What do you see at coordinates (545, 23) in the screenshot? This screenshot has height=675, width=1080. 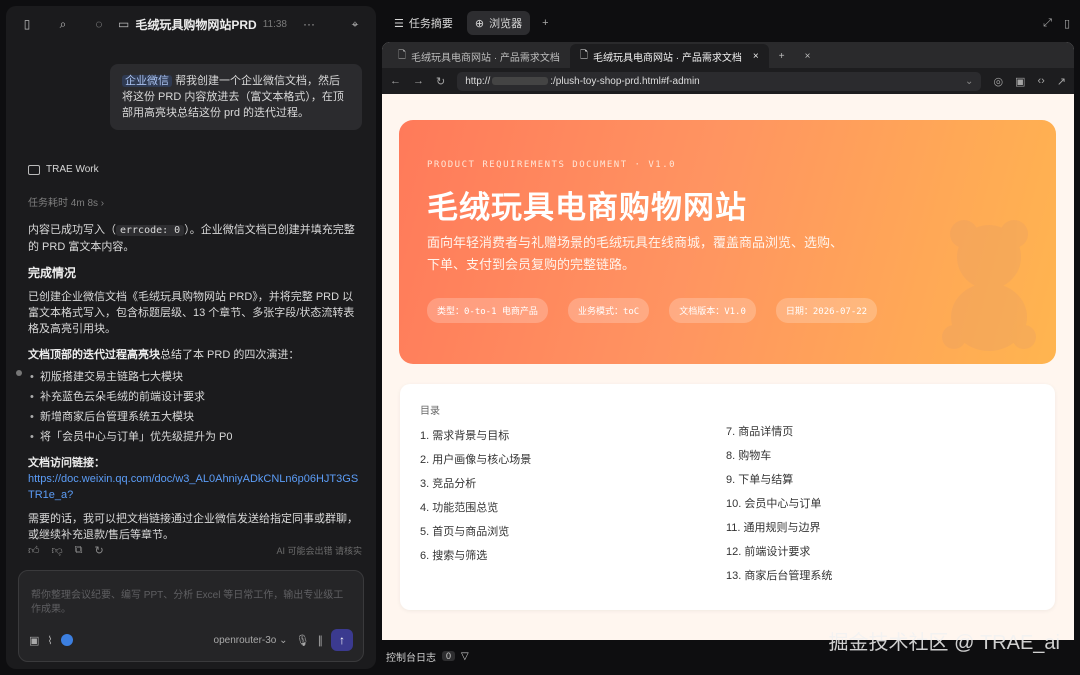 I see `add-tab-icon: +` at bounding box center [545, 23].